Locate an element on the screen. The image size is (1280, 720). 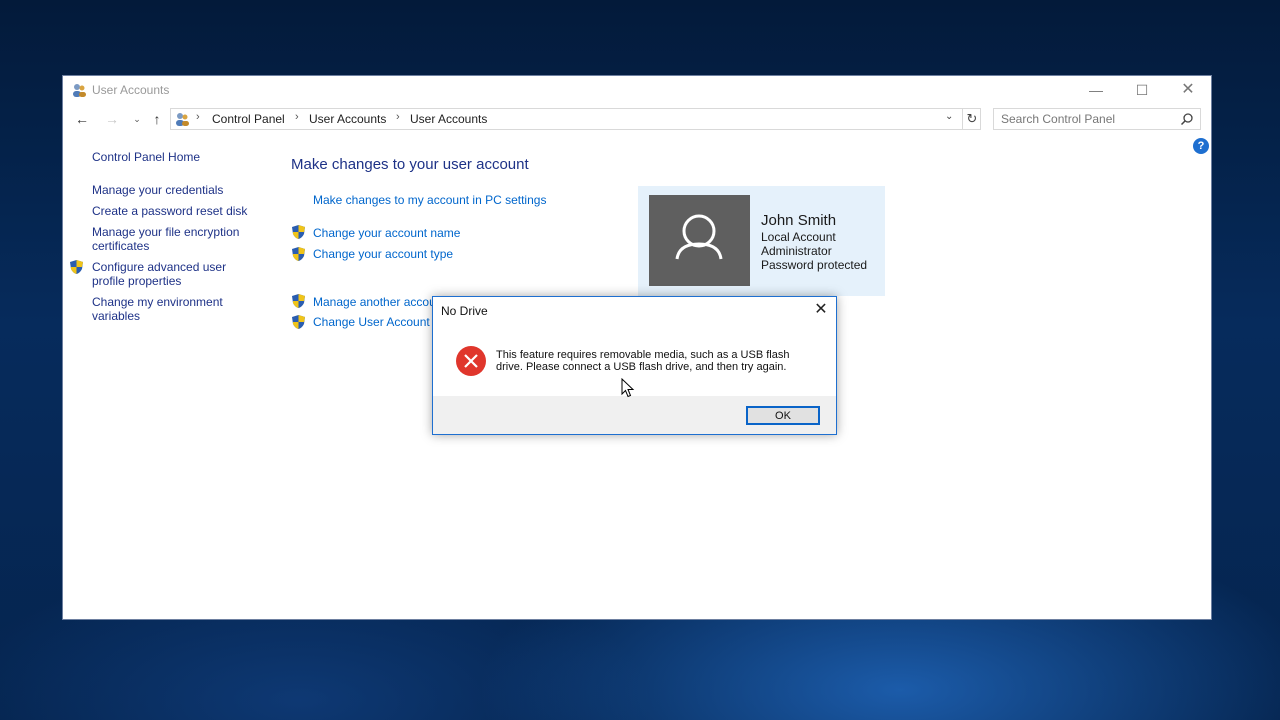
ok-button: OK is located at coordinates (783, 415).